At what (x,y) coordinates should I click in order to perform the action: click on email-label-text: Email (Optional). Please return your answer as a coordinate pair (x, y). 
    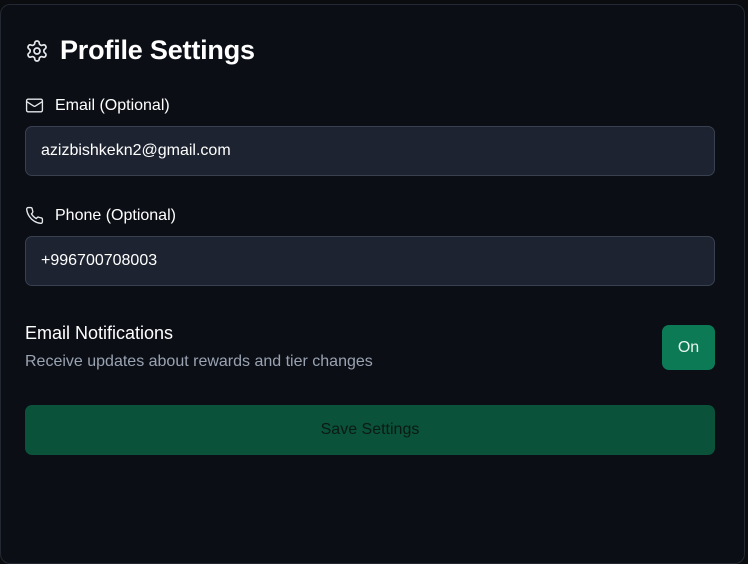
    Looking at the image, I should click on (112, 105).